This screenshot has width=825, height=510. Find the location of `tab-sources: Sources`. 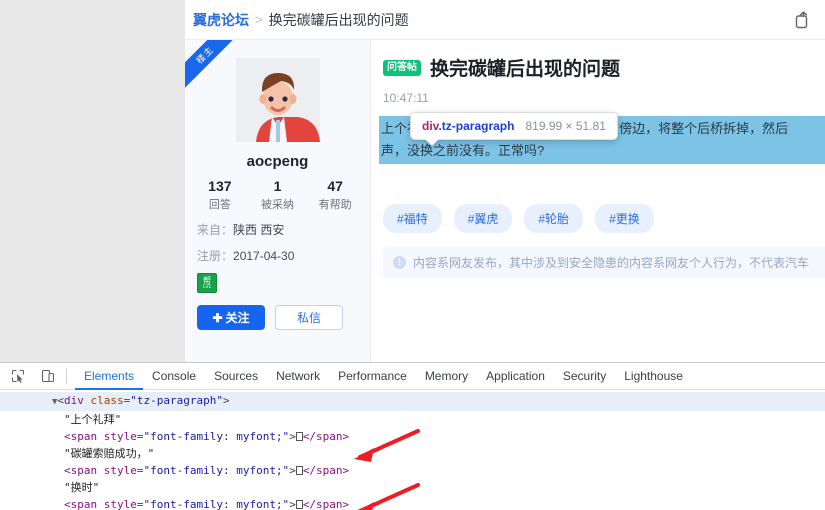

tab-sources: Sources is located at coordinates (236, 376).